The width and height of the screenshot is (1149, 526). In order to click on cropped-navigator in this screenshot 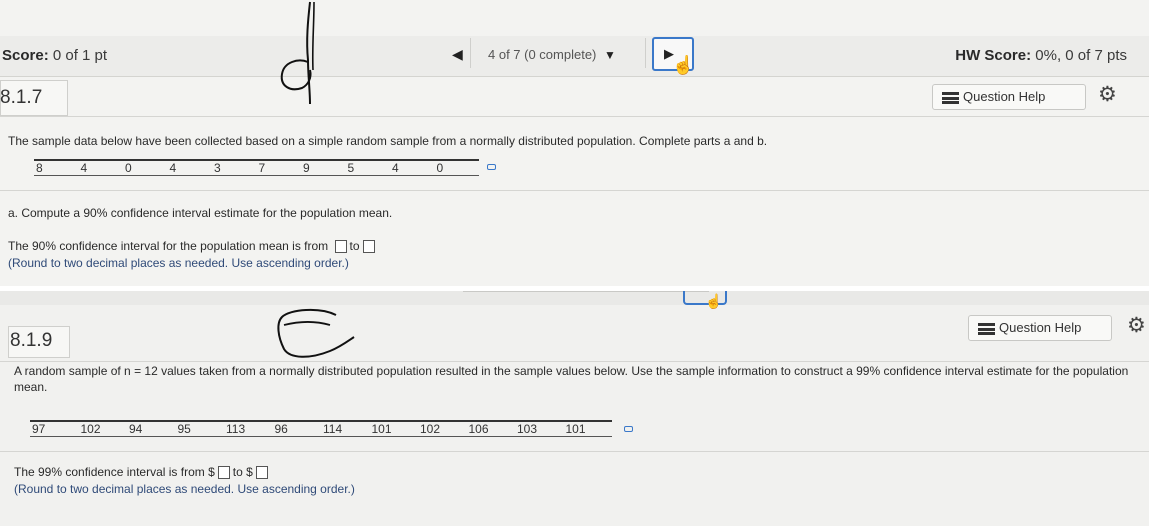, I will do `click(586, 294)`.